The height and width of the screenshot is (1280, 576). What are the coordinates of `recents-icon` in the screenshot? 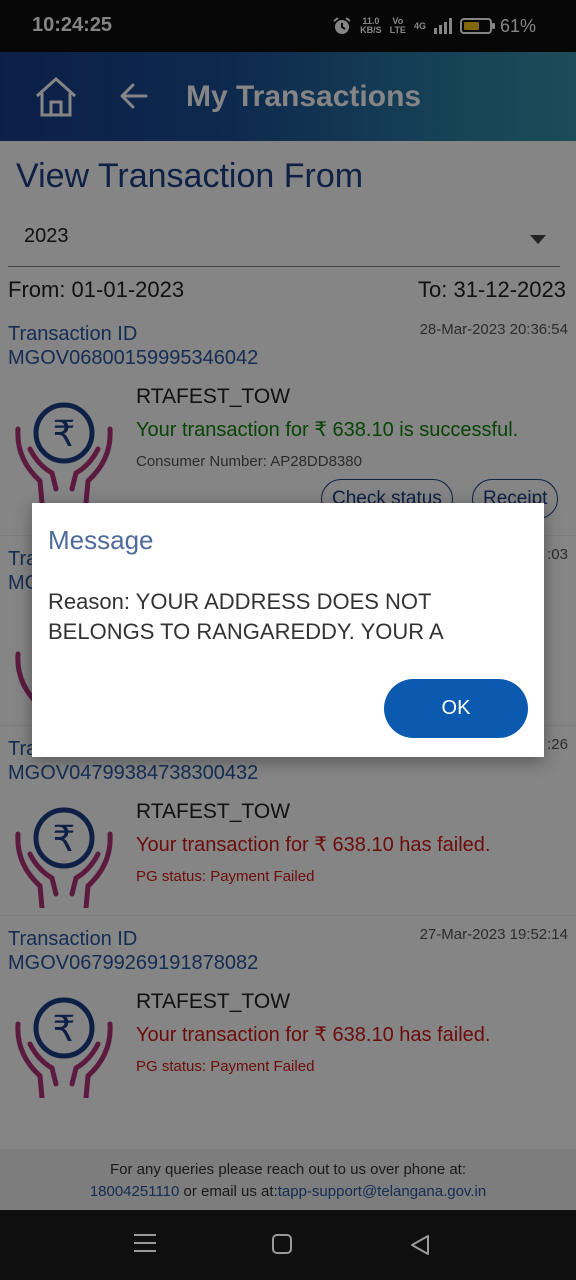 It's located at (145, 1244).